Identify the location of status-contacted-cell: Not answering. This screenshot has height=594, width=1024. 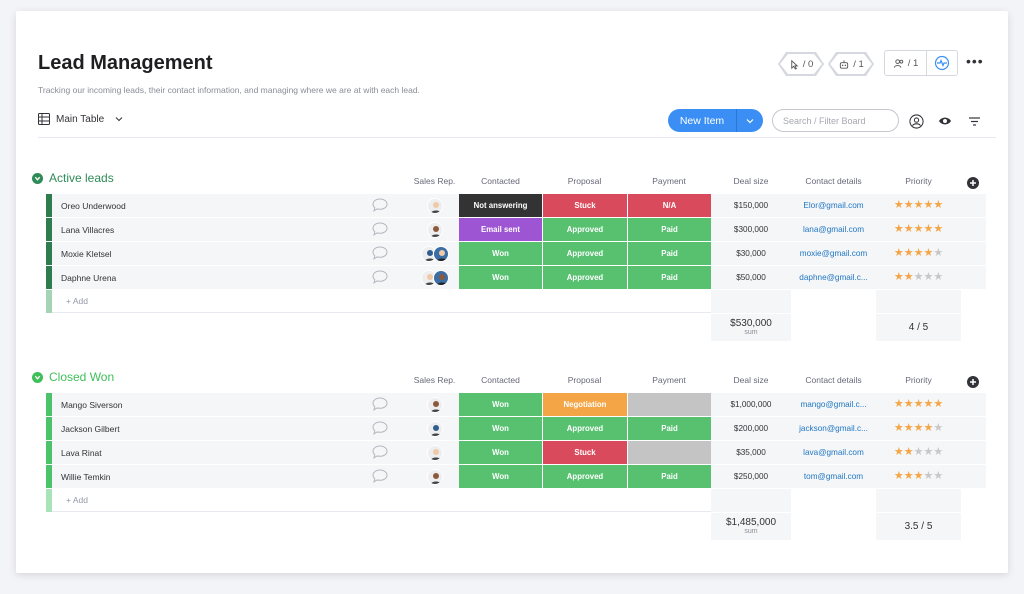
(500, 205).